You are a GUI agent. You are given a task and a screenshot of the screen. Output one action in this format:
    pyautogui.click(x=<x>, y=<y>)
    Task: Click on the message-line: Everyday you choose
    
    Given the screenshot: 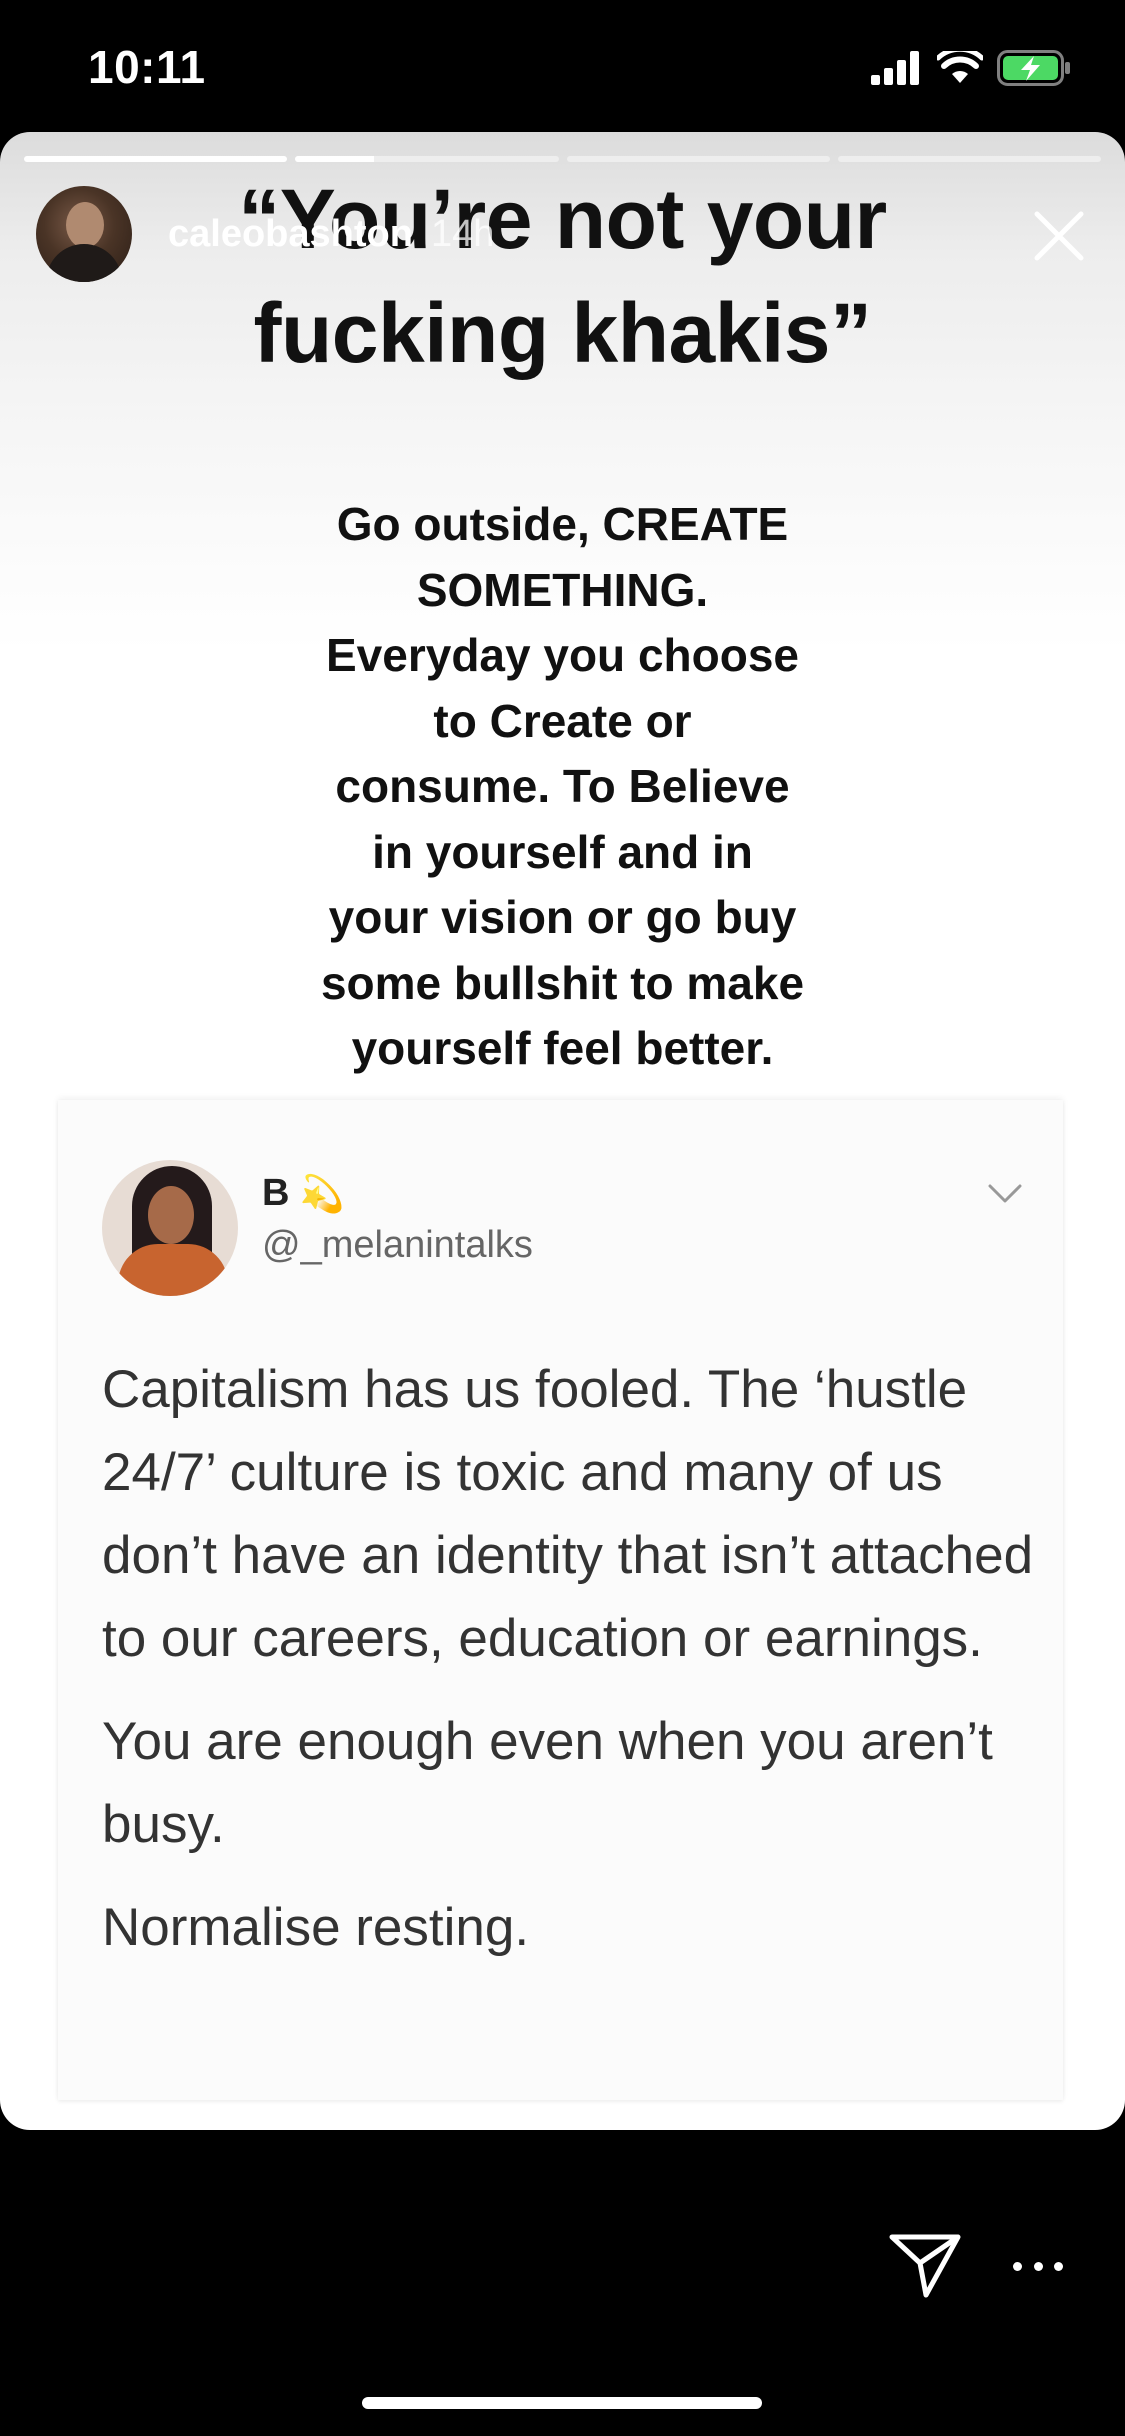 What is the action you would take?
    pyautogui.click(x=562, y=655)
    